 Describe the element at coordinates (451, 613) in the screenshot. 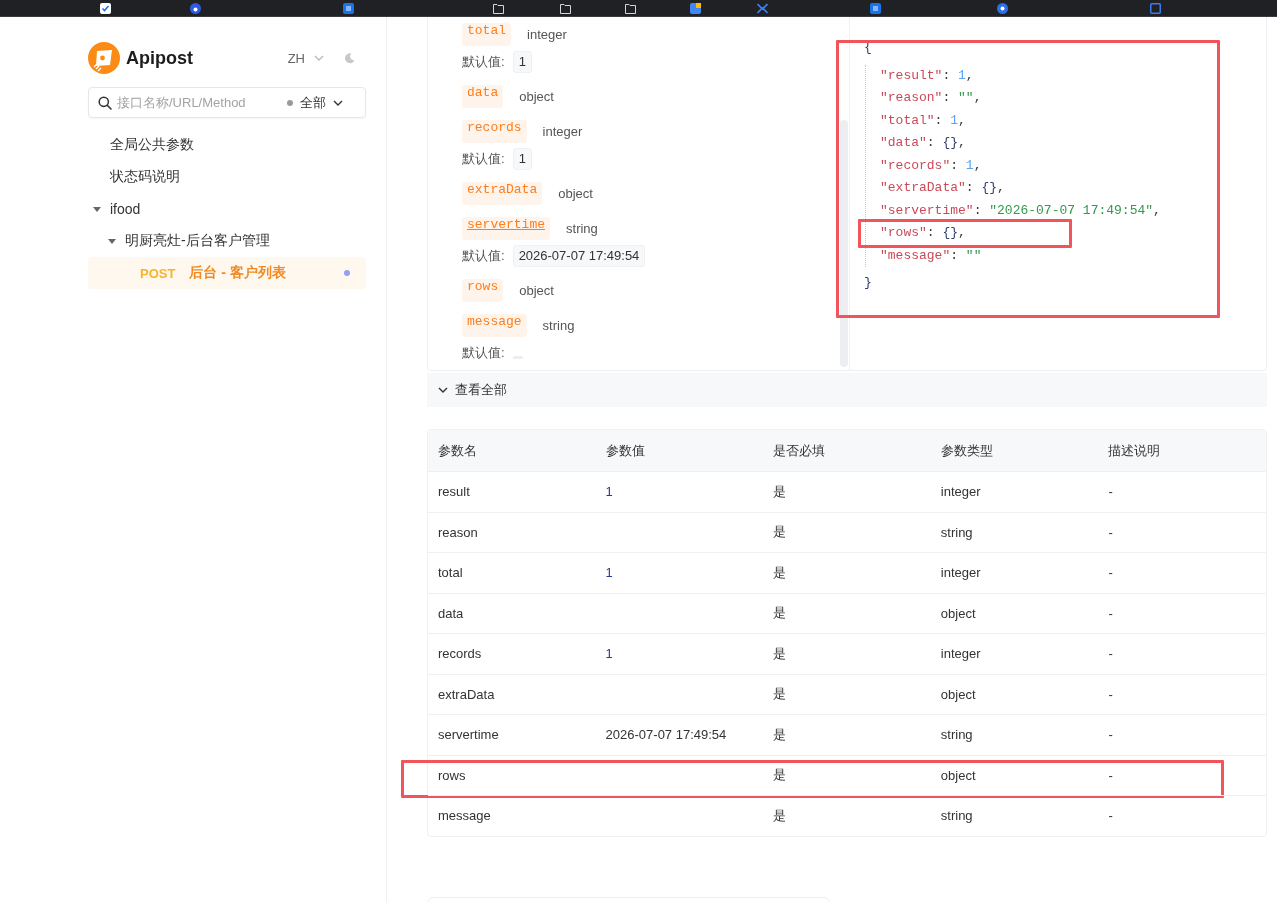

I see `table-cell-text: data` at that location.